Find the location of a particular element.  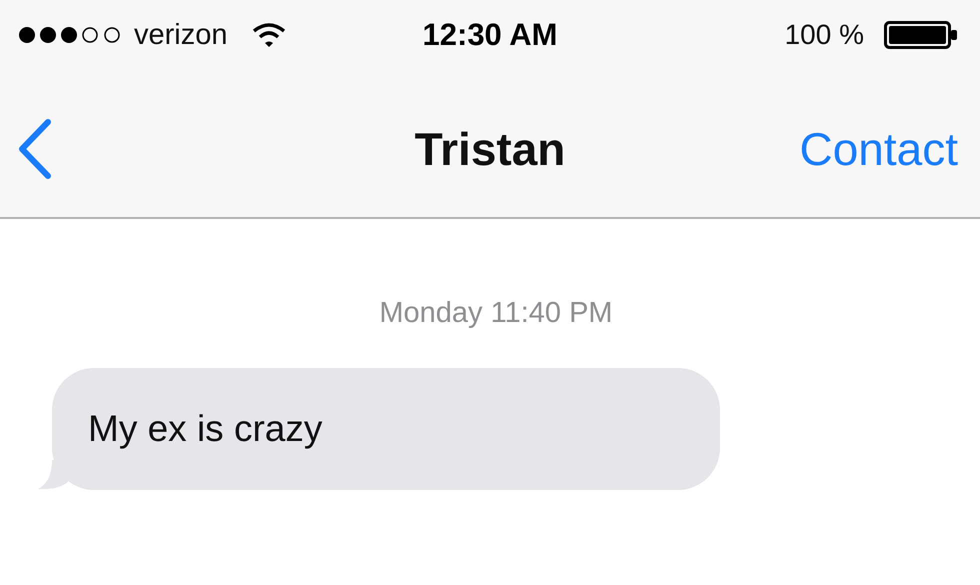

conversation-title: Tristan is located at coordinates (490, 149).